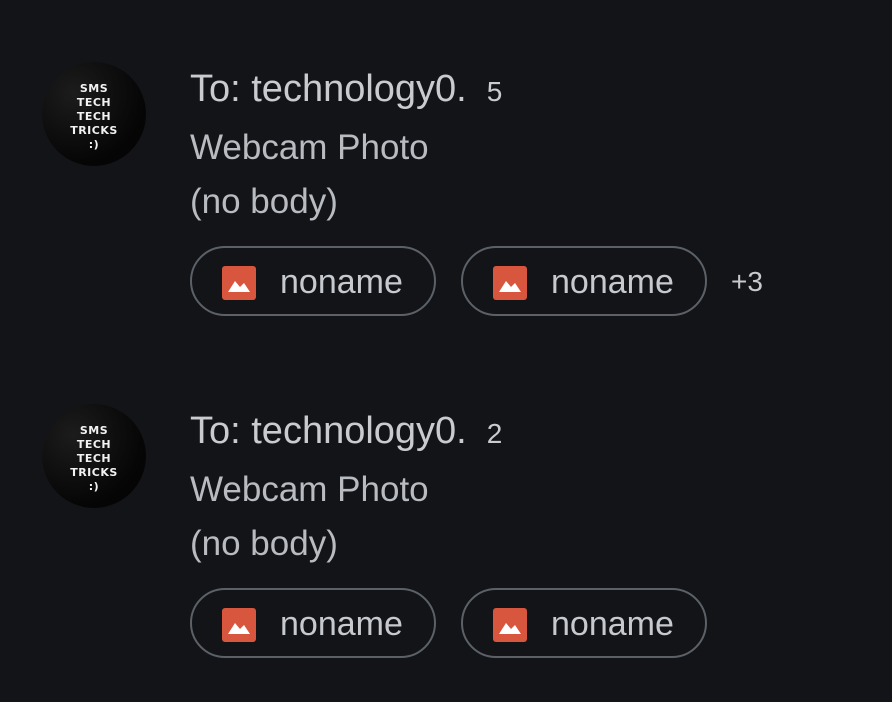 The width and height of the screenshot is (892, 702). I want to click on message-count: 2, so click(494, 433).